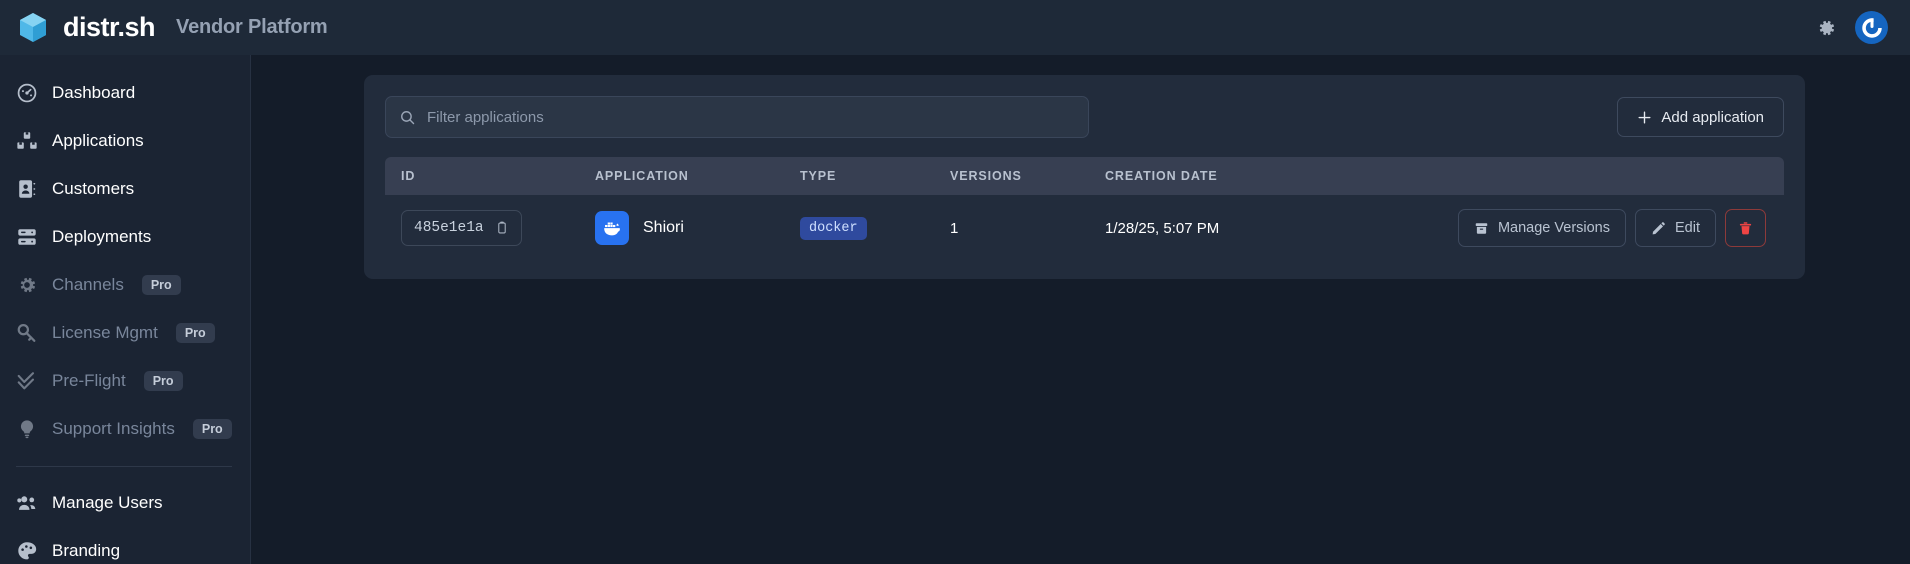 This screenshot has width=1910, height=564. Describe the element at coordinates (1162, 228) in the screenshot. I see `cell-creation-date: 1/28/25, 5:07 PM` at that location.